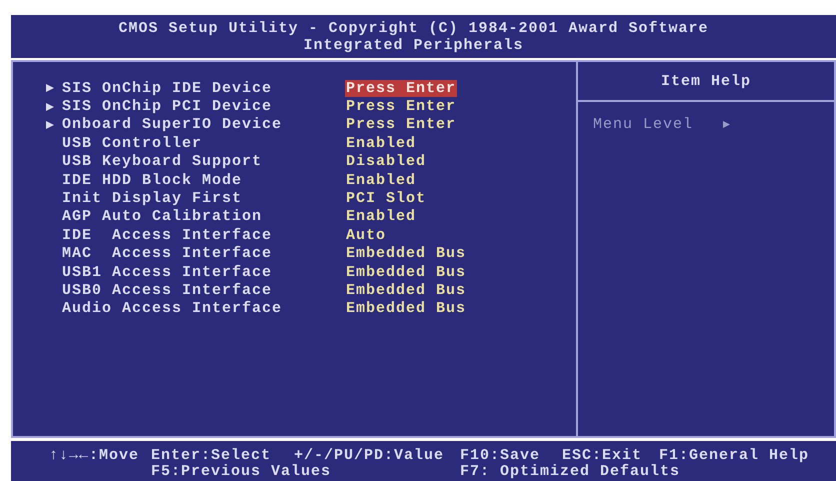  Describe the element at coordinates (366, 235) in the screenshot. I see `setting-value: Auto` at that location.